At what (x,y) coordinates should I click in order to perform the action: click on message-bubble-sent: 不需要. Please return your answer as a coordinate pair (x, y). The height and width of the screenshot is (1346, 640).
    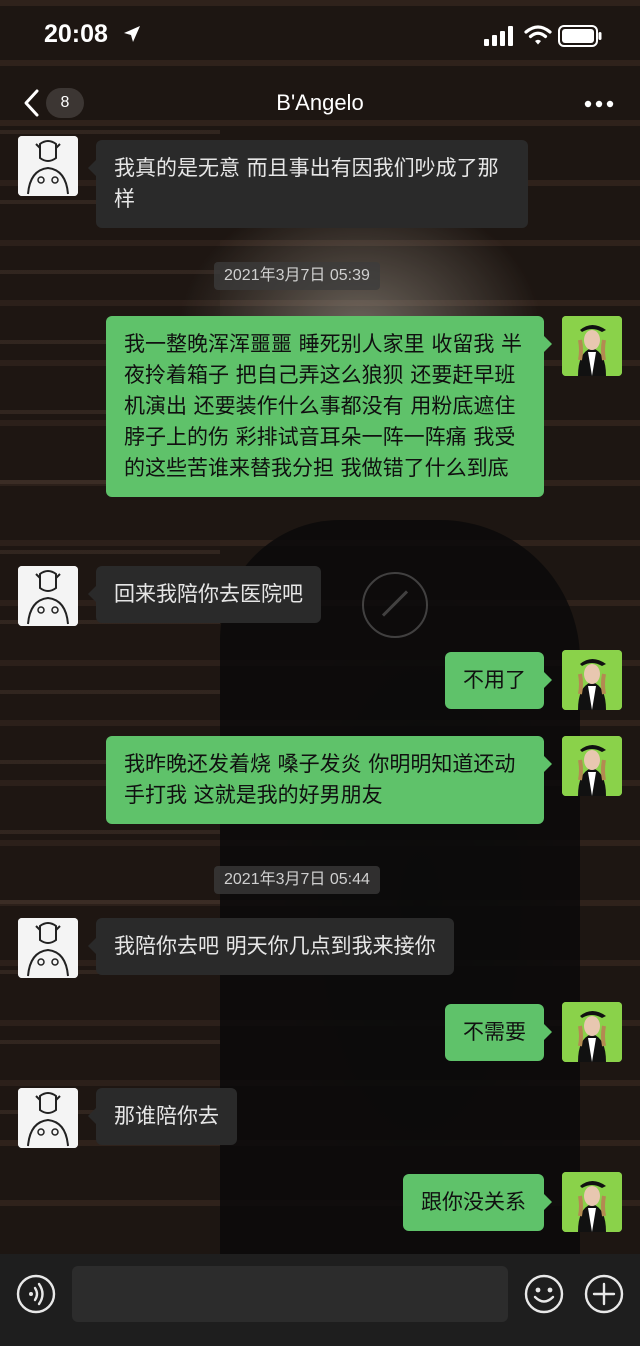
    Looking at the image, I should click on (498, 1032).